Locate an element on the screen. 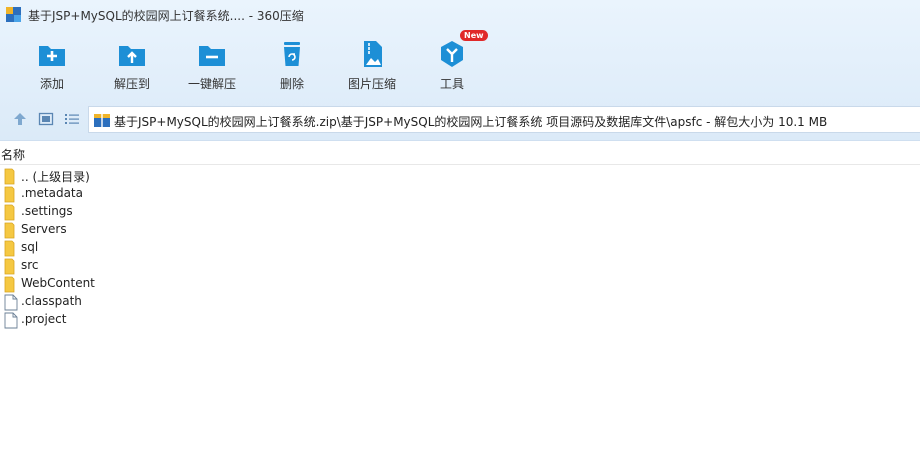 Image resolution: width=920 pixels, height=473 pixels. list-view-icon is located at coordinates (72, 119).